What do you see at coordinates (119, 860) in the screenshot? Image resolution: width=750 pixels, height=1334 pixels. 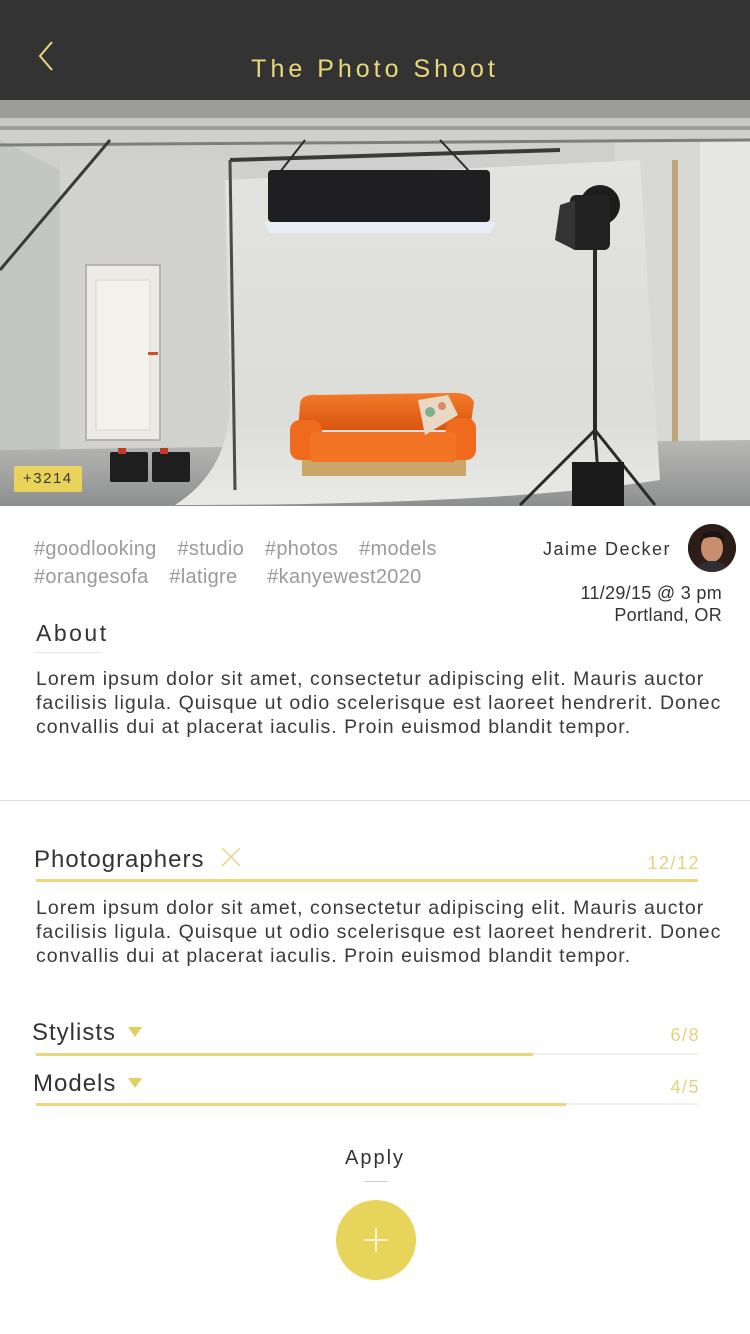 I see `photographers-label: Photographers` at bounding box center [119, 860].